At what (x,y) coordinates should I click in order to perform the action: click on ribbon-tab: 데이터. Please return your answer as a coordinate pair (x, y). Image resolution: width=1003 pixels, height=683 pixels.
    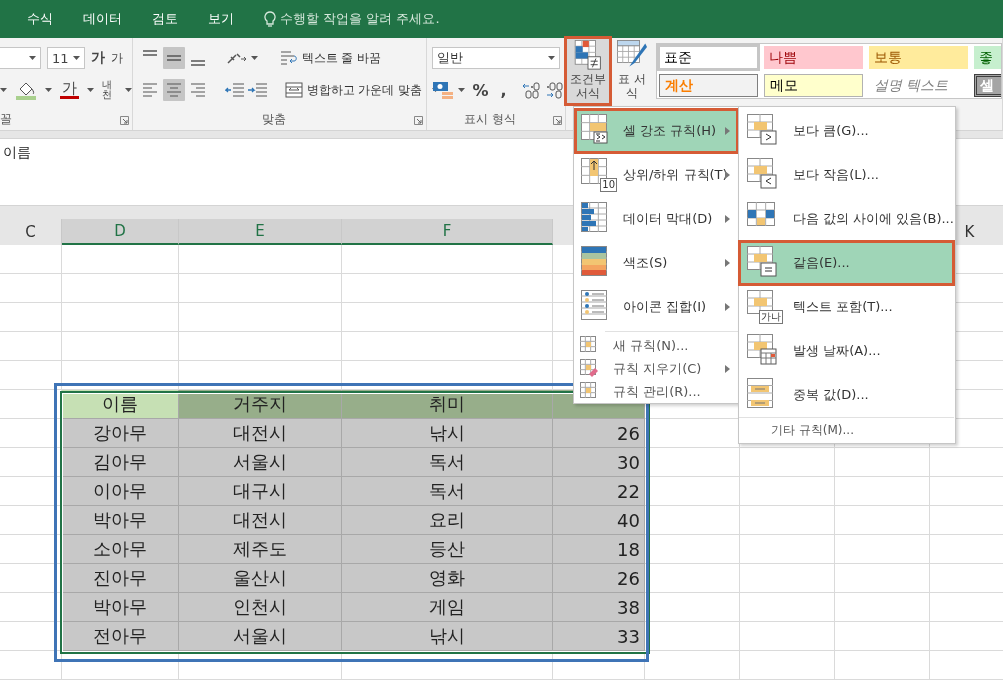
    Looking at the image, I should click on (102, 19).